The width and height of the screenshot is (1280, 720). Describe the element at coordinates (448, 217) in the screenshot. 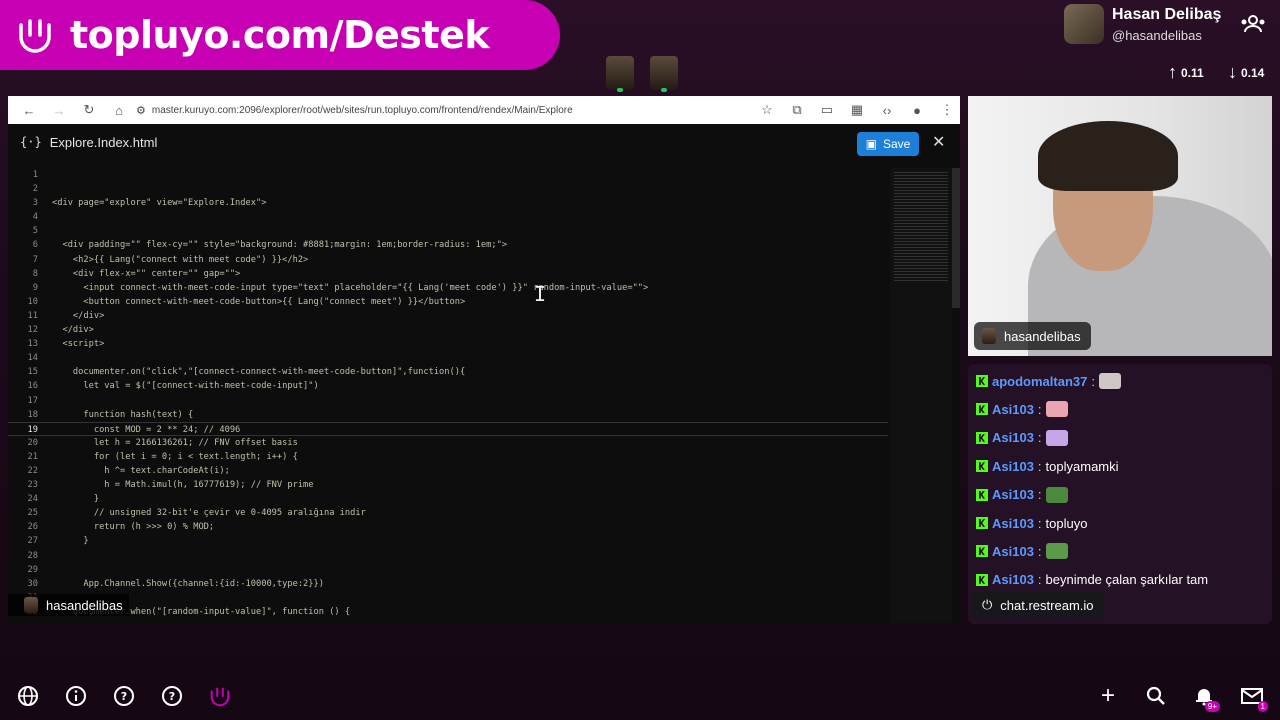

I see `code-line: 4` at that location.